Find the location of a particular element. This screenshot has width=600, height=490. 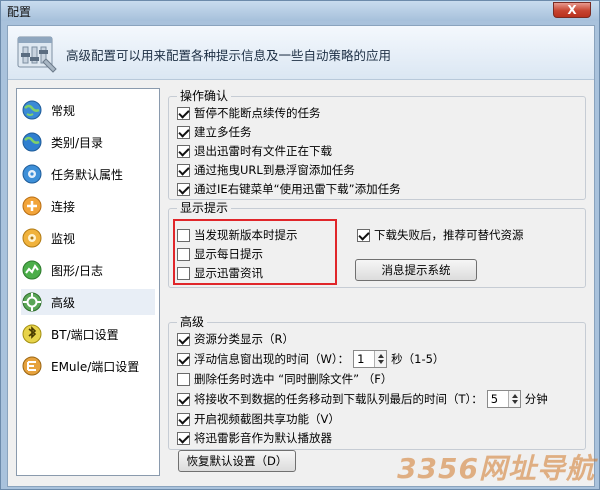

nav-item-task-defaults: 任务默认属性 is located at coordinates (88, 174).